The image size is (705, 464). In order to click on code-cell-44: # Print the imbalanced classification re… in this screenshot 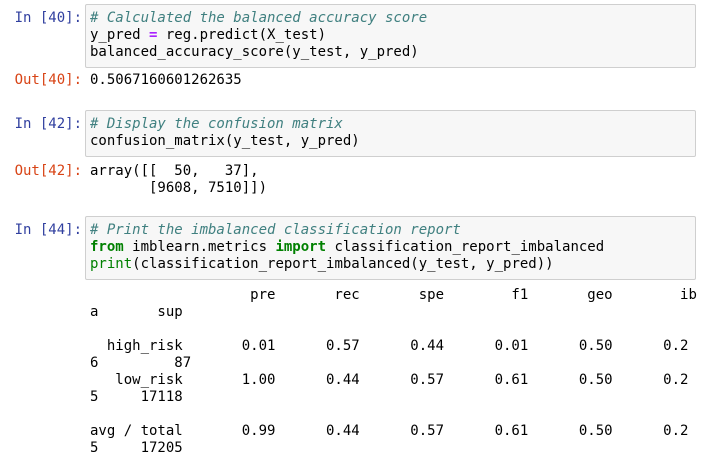, I will do `click(390, 248)`.